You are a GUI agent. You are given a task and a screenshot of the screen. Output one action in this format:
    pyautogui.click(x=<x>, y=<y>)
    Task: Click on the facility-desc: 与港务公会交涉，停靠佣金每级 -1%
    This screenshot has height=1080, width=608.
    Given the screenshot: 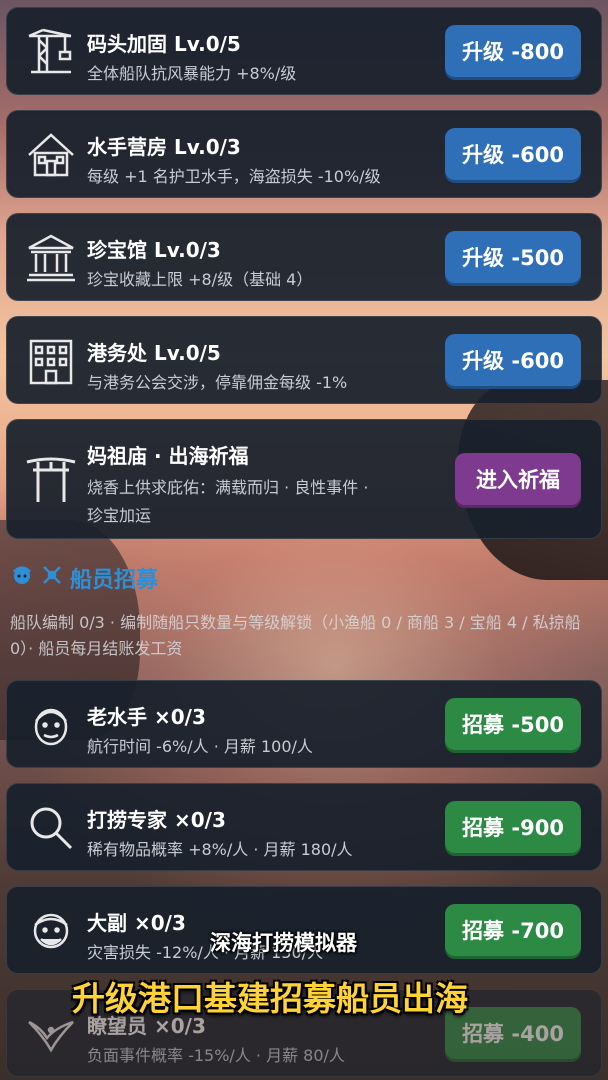 What is the action you would take?
    pyautogui.click(x=217, y=382)
    